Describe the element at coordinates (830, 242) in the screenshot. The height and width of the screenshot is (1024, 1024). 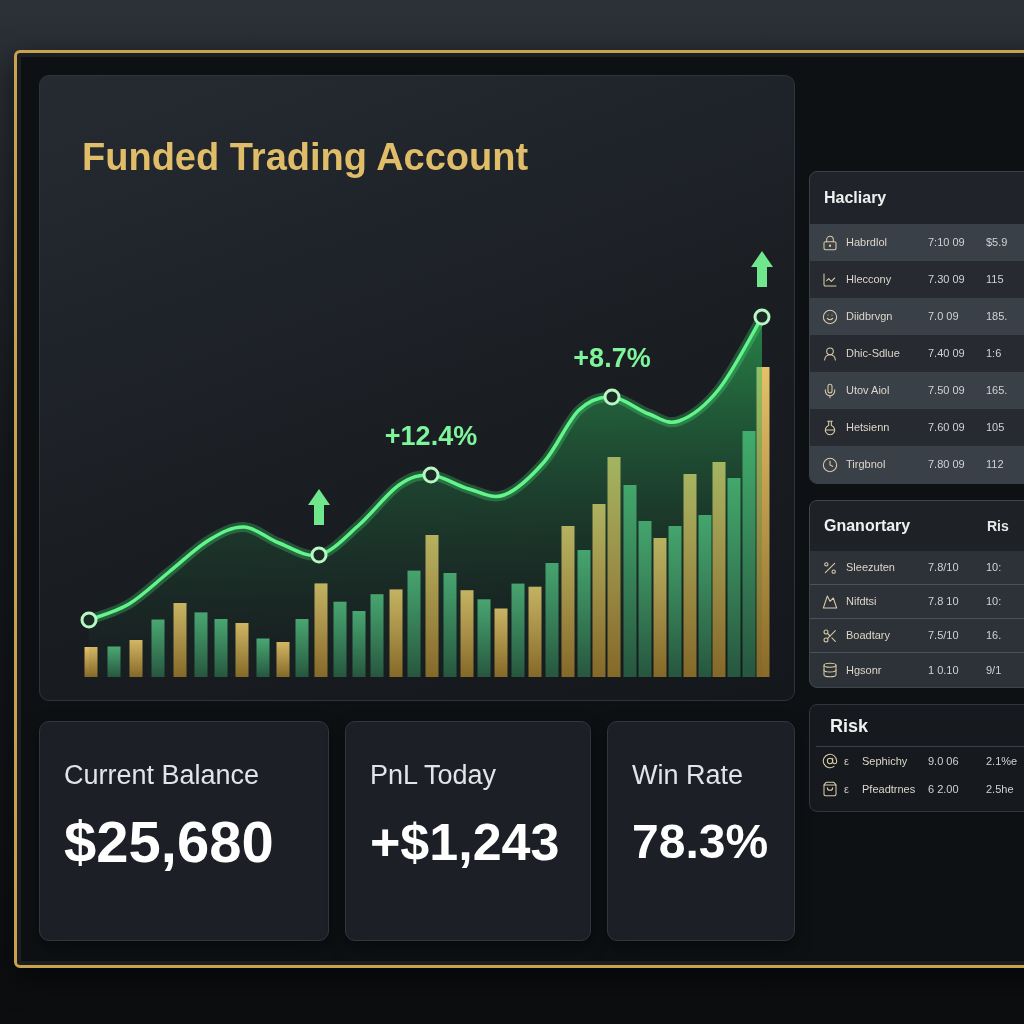
I see `lock-icon` at that location.